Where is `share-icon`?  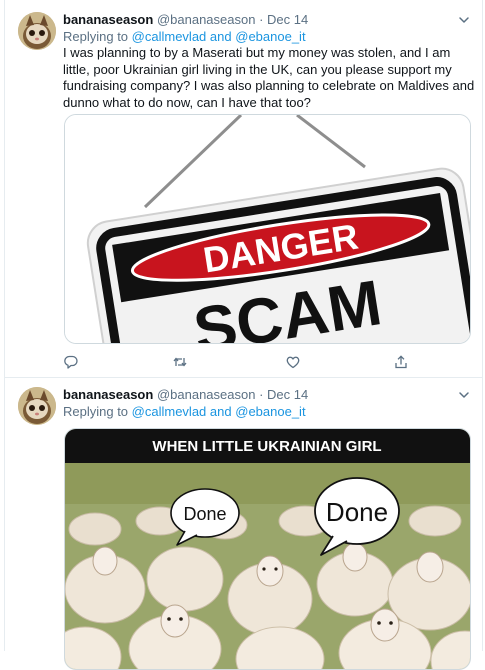 share-icon is located at coordinates (401, 362).